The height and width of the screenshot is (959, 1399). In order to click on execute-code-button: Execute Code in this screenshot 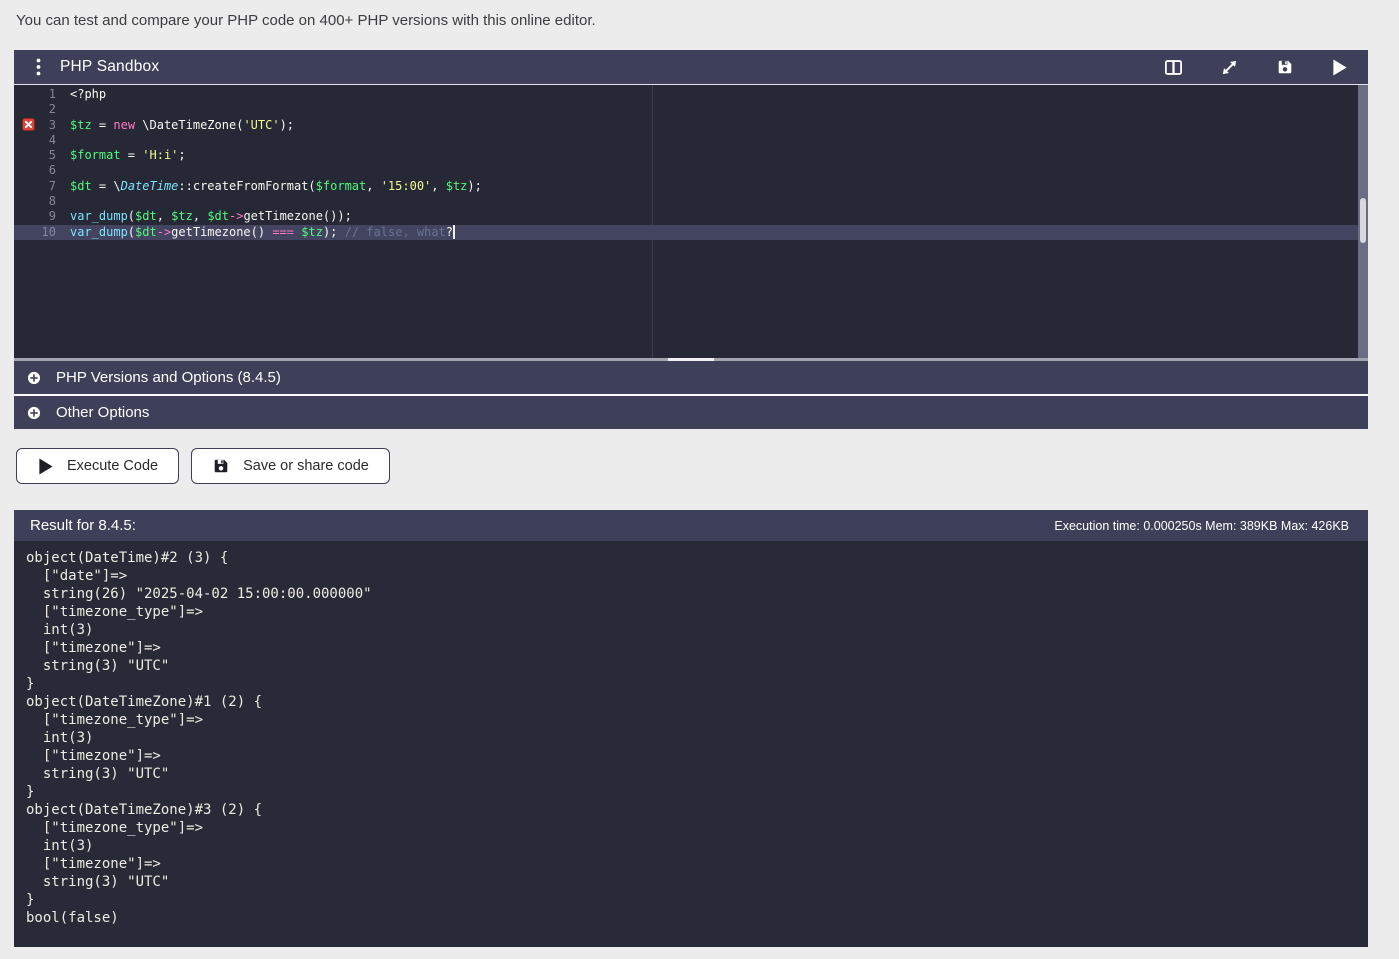, I will do `click(98, 466)`.